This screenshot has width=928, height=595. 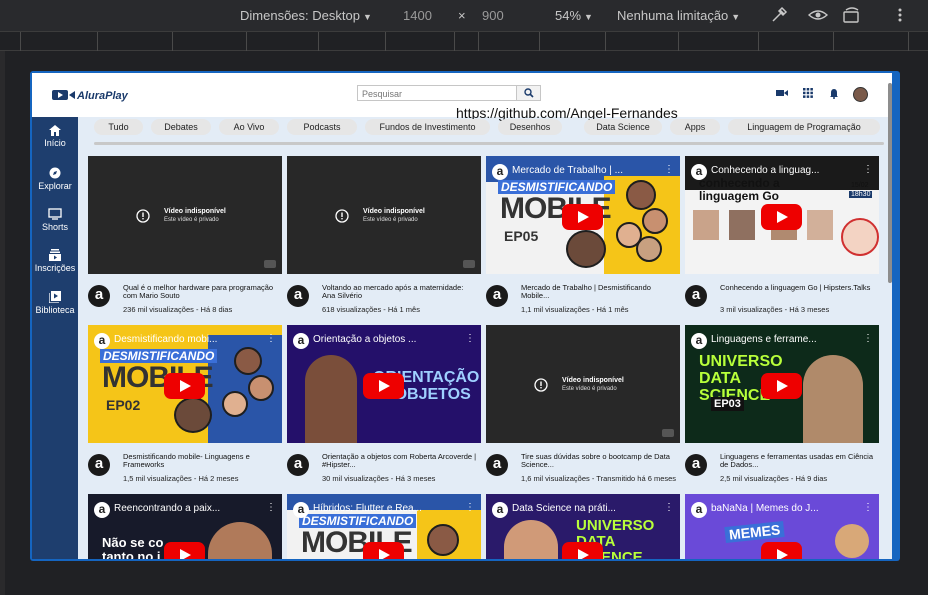 What do you see at coordinates (55, 186) in the screenshot?
I see `sidebar-label: Explorar` at bounding box center [55, 186].